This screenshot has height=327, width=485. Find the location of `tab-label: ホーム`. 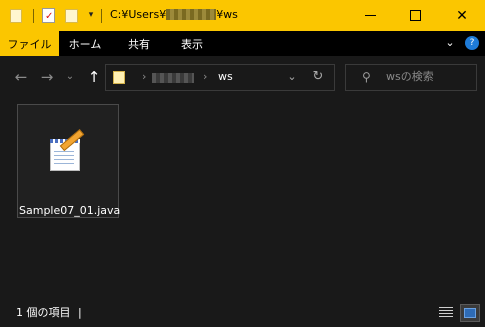

tab-label: ホーム is located at coordinates (85, 44).